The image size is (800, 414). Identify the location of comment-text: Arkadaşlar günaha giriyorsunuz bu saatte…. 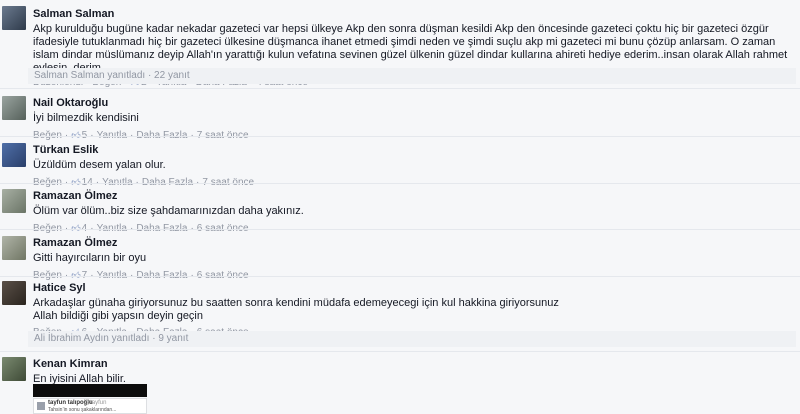
(296, 303).